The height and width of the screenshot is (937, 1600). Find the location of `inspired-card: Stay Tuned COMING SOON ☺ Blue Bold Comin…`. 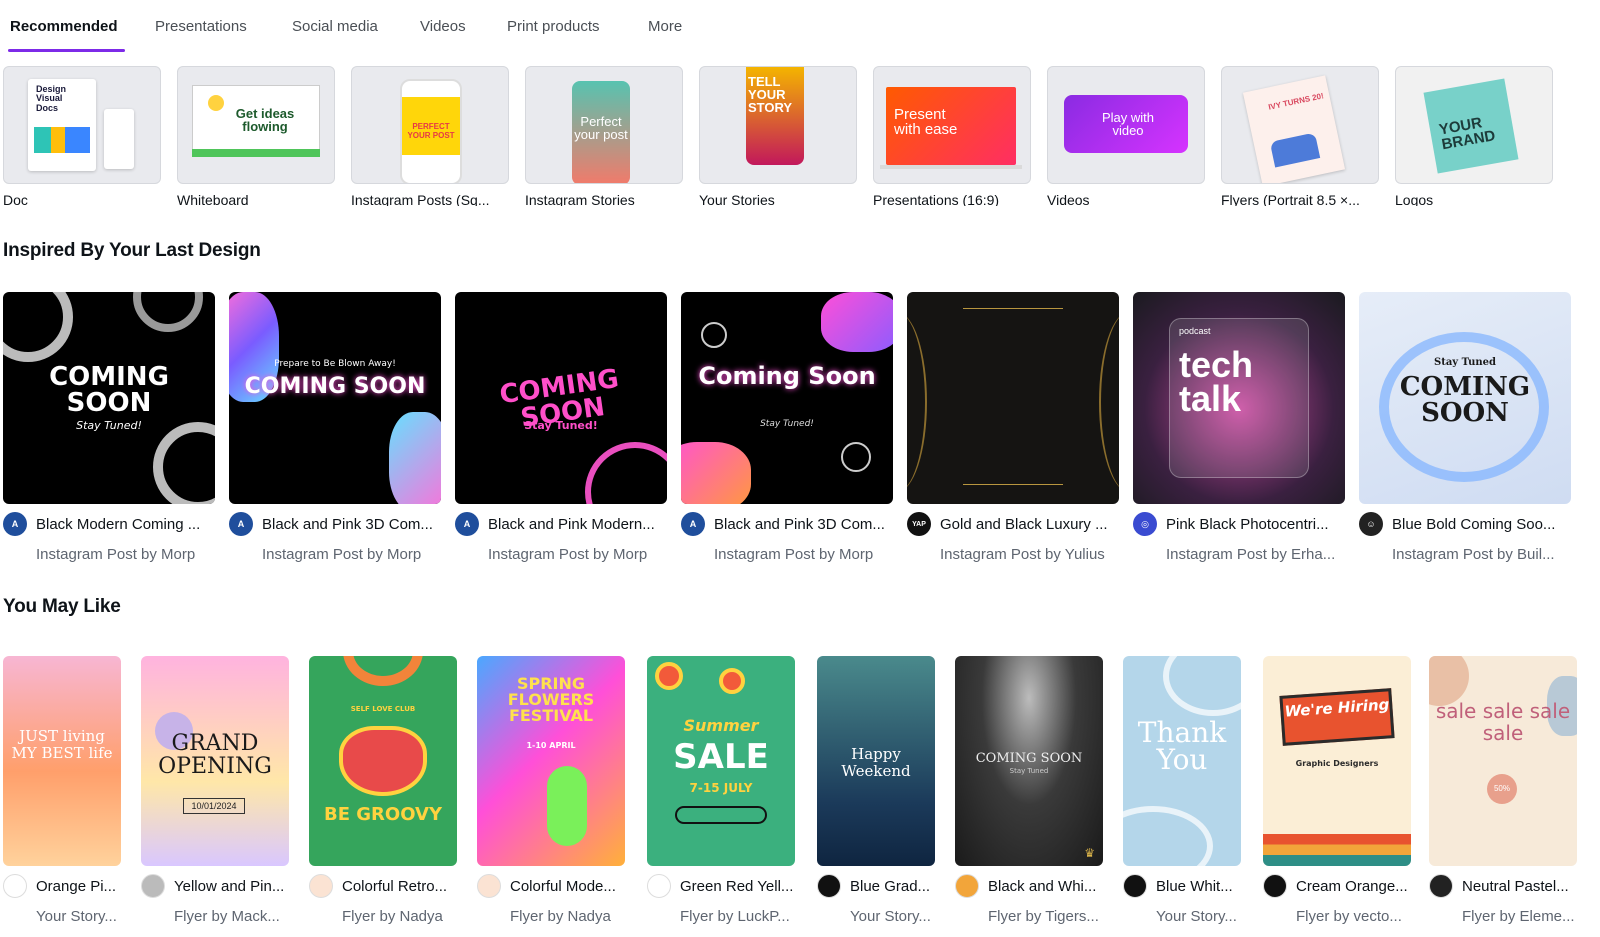

inspired-card: Stay Tuned COMING SOON ☺ Blue Bold Comin… is located at coordinates (1465, 432).